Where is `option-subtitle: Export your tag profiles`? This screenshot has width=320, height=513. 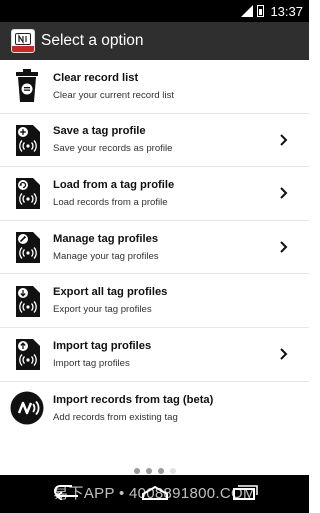 option-subtitle: Export your tag profiles is located at coordinates (102, 310).